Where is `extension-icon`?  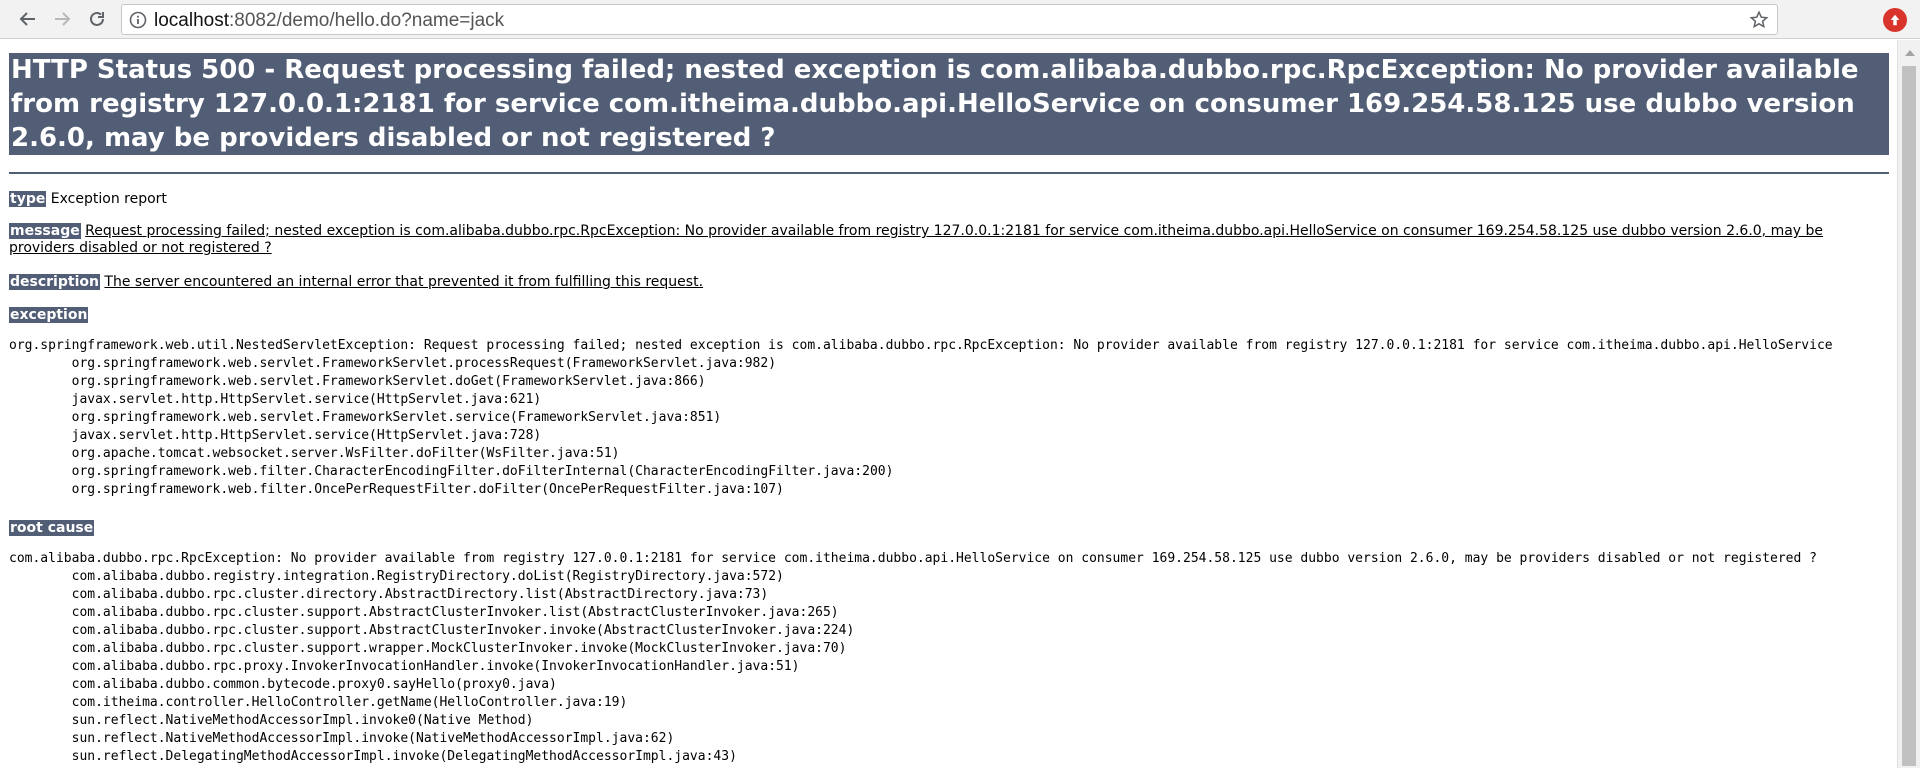
extension-icon is located at coordinates (1895, 20).